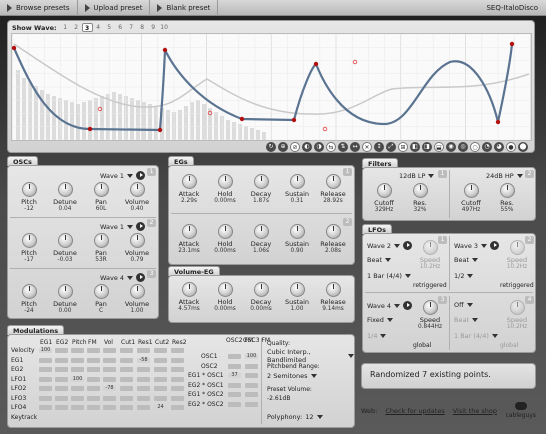  What do you see at coordinates (417, 176) in the screenshot?
I see `filter-type-select: 12dB LP` at bounding box center [417, 176].